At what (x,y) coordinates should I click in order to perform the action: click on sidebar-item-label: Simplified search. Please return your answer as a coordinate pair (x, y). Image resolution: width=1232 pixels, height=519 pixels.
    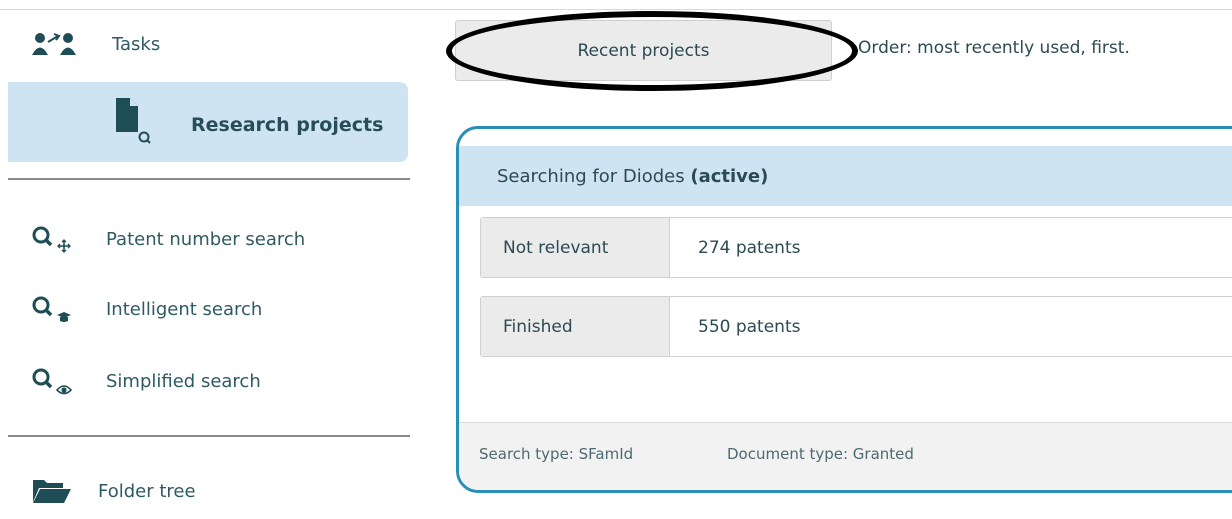
    Looking at the image, I should click on (183, 381).